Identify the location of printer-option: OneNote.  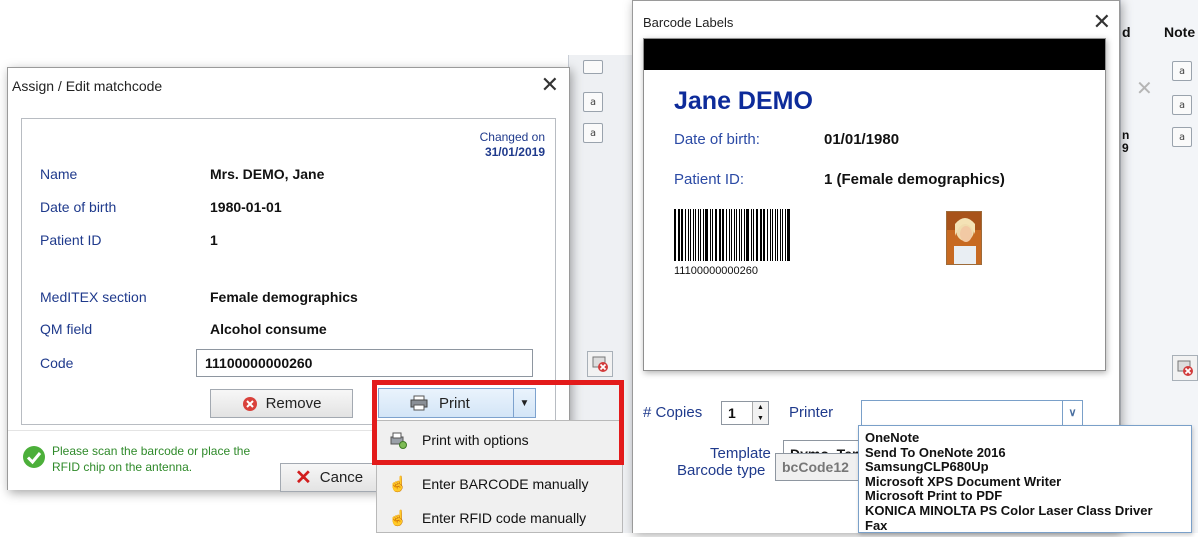
(892, 437).